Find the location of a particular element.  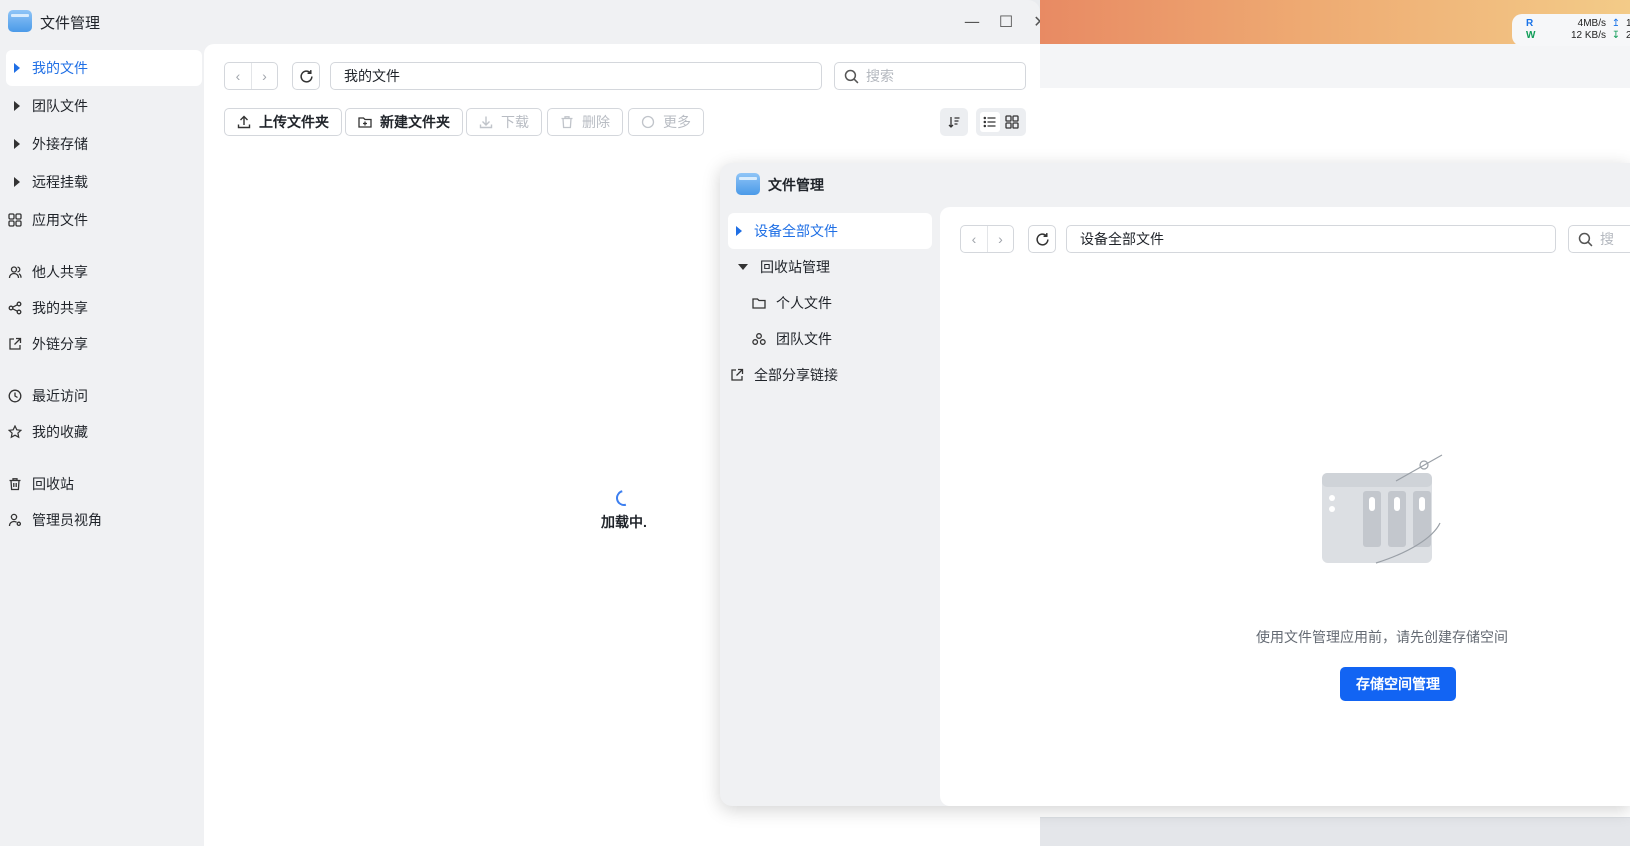

sidebar-item-label: 我的文件 is located at coordinates (60, 68).